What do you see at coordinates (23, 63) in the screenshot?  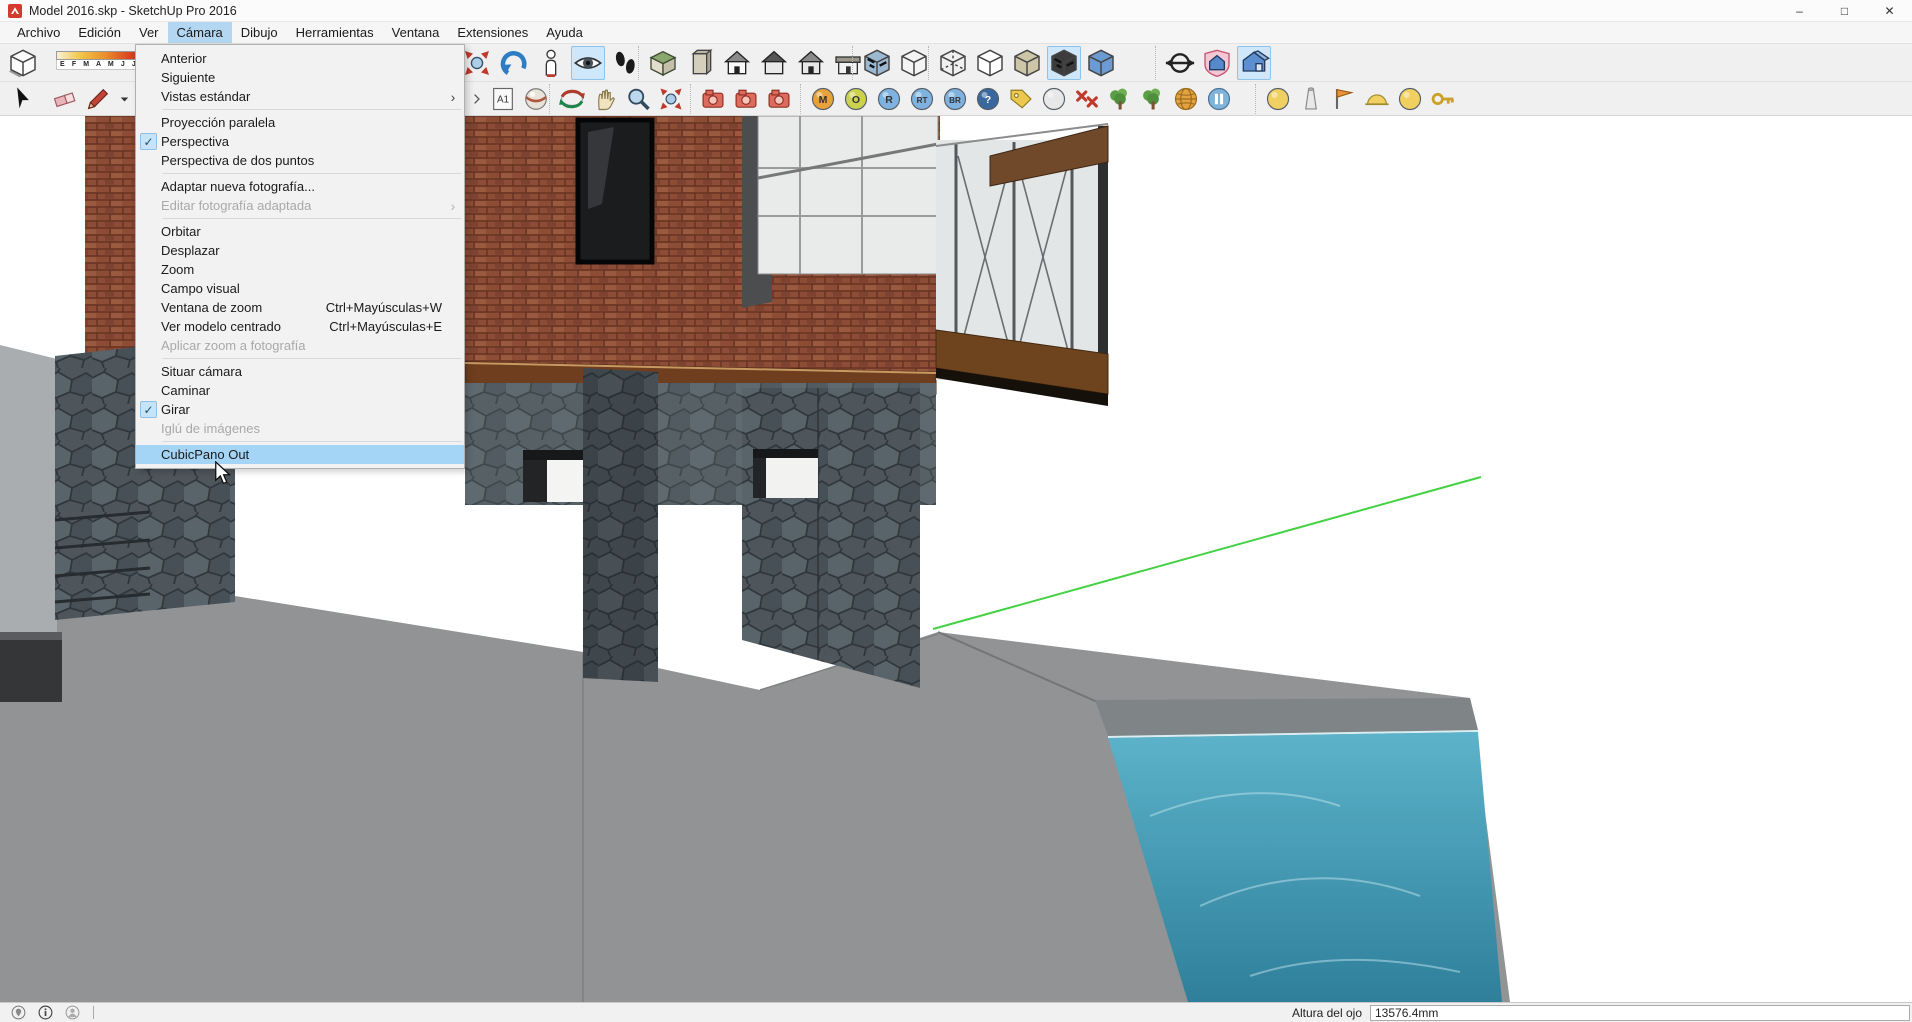 I see `shadow-dialog-icon` at bounding box center [23, 63].